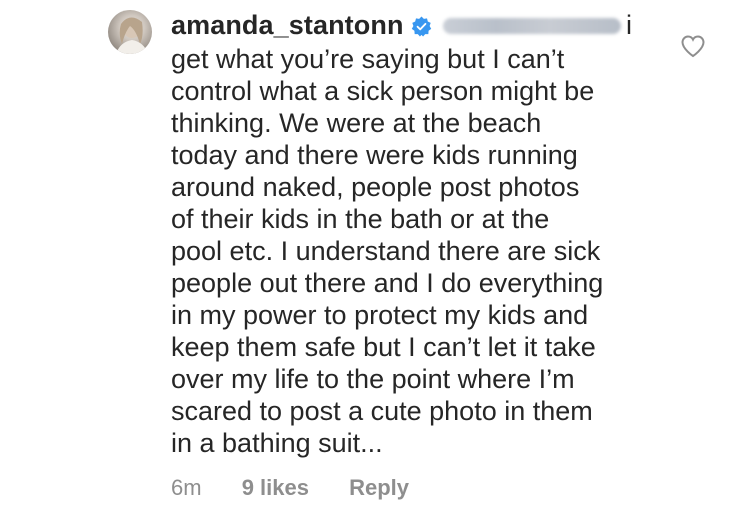 Image resolution: width=750 pixels, height=514 pixels. What do you see at coordinates (386, 251) in the screenshot?
I see `comment-body-line: pool etc. I understand there are sick` at bounding box center [386, 251].